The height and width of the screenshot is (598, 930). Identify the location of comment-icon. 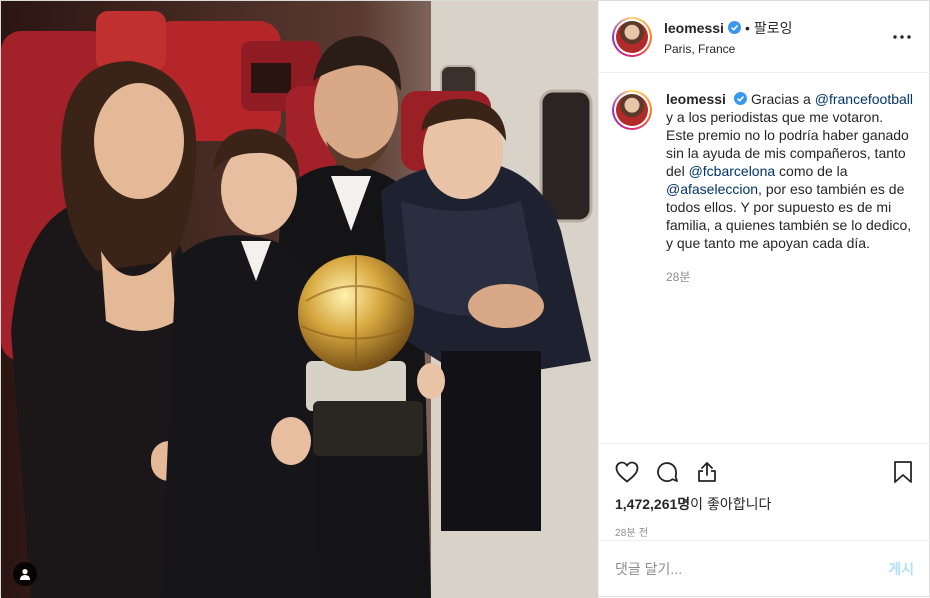
(675, 472).